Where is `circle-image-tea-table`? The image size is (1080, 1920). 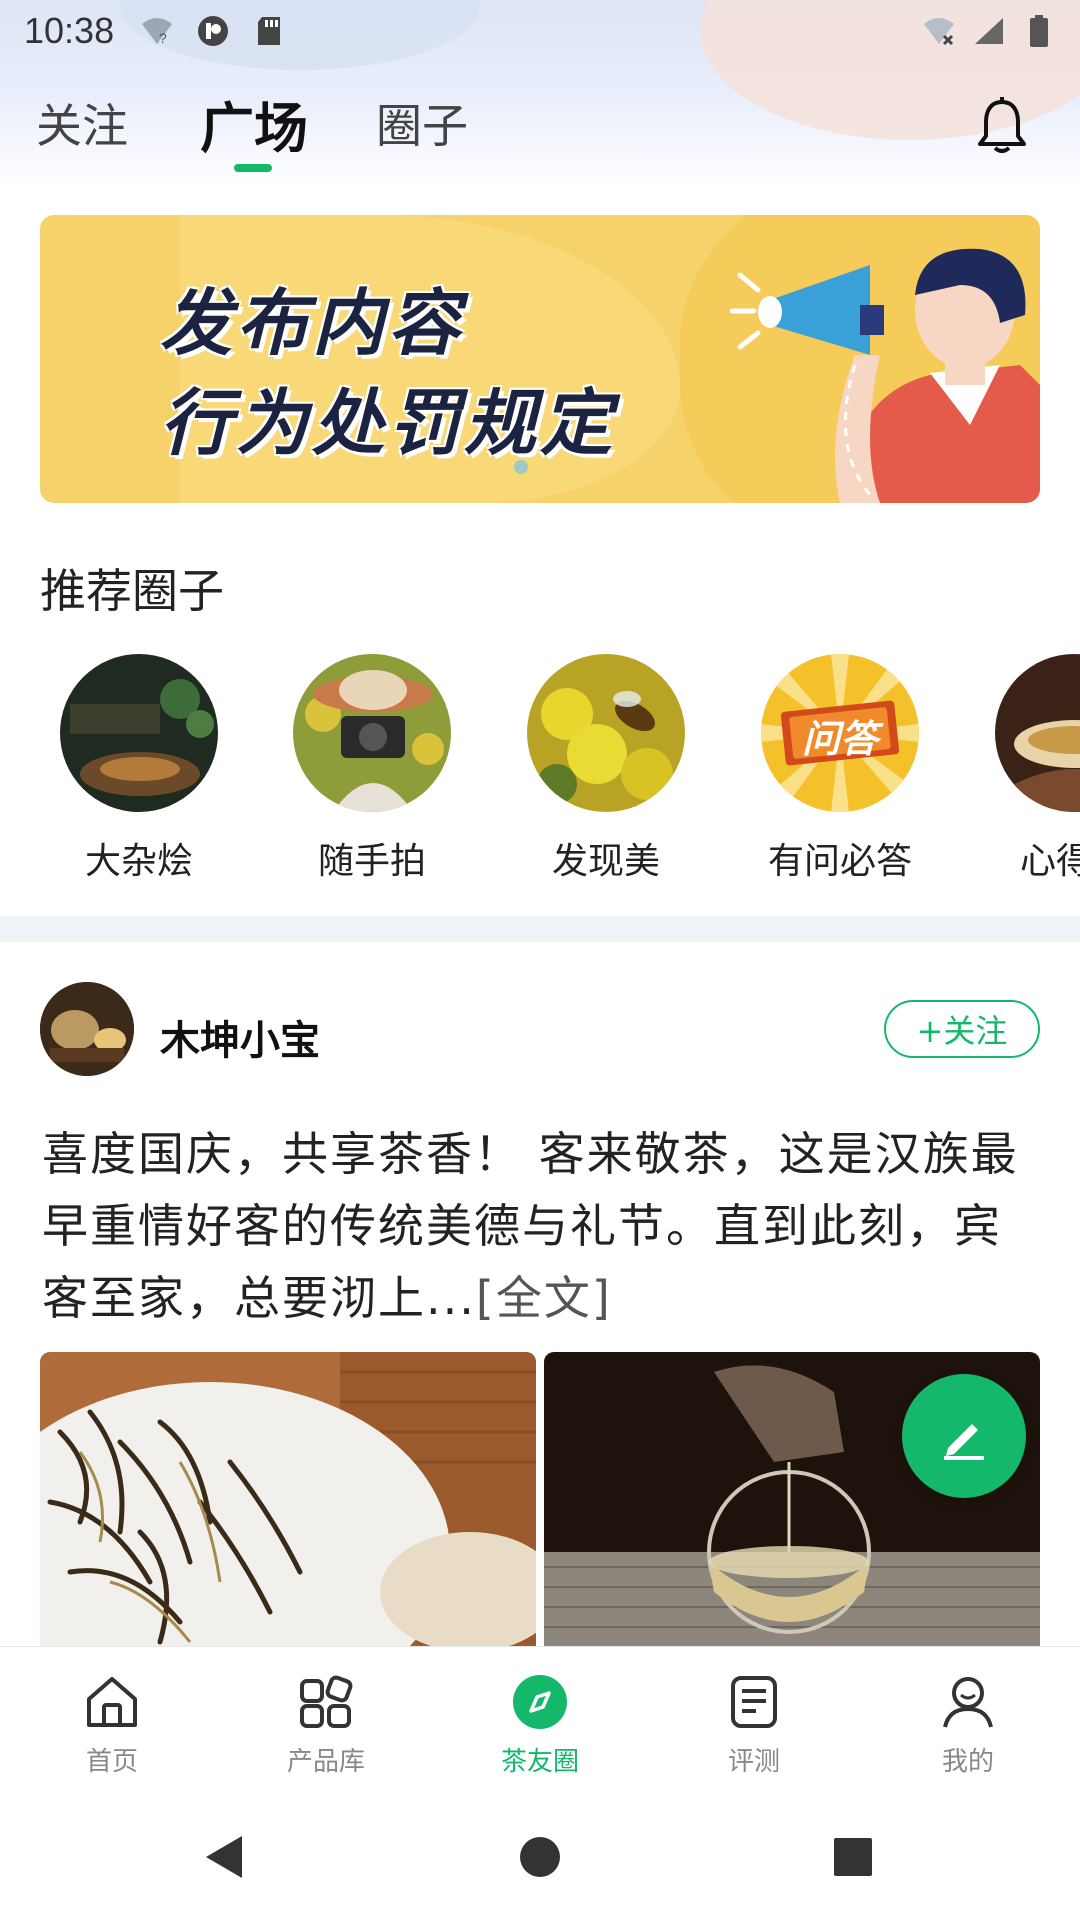
circle-image-tea-table is located at coordinates (139, 733).